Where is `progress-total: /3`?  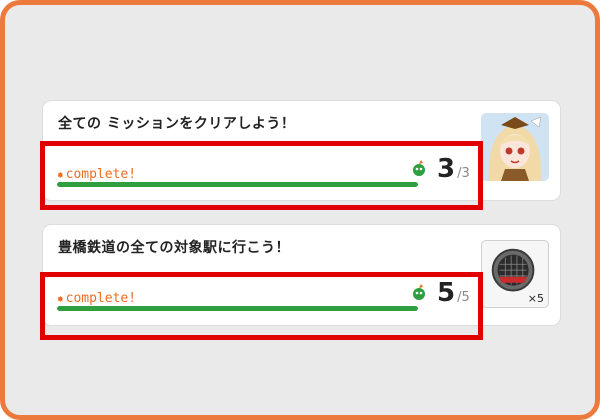 progress-total: /3 is located at coordinates (463, 173).